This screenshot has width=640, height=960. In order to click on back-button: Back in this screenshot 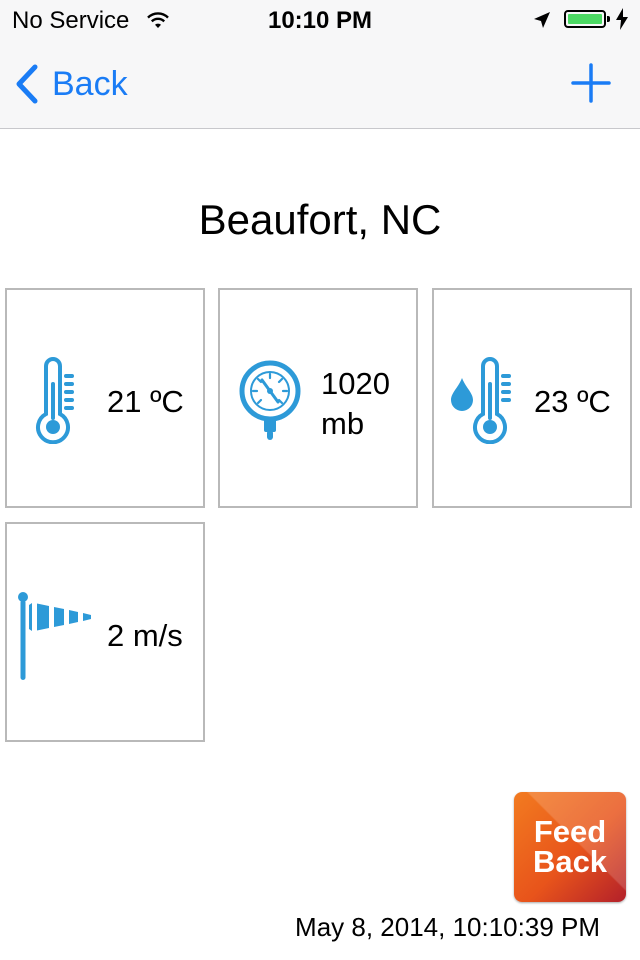, I will do `click(71, 84)`.